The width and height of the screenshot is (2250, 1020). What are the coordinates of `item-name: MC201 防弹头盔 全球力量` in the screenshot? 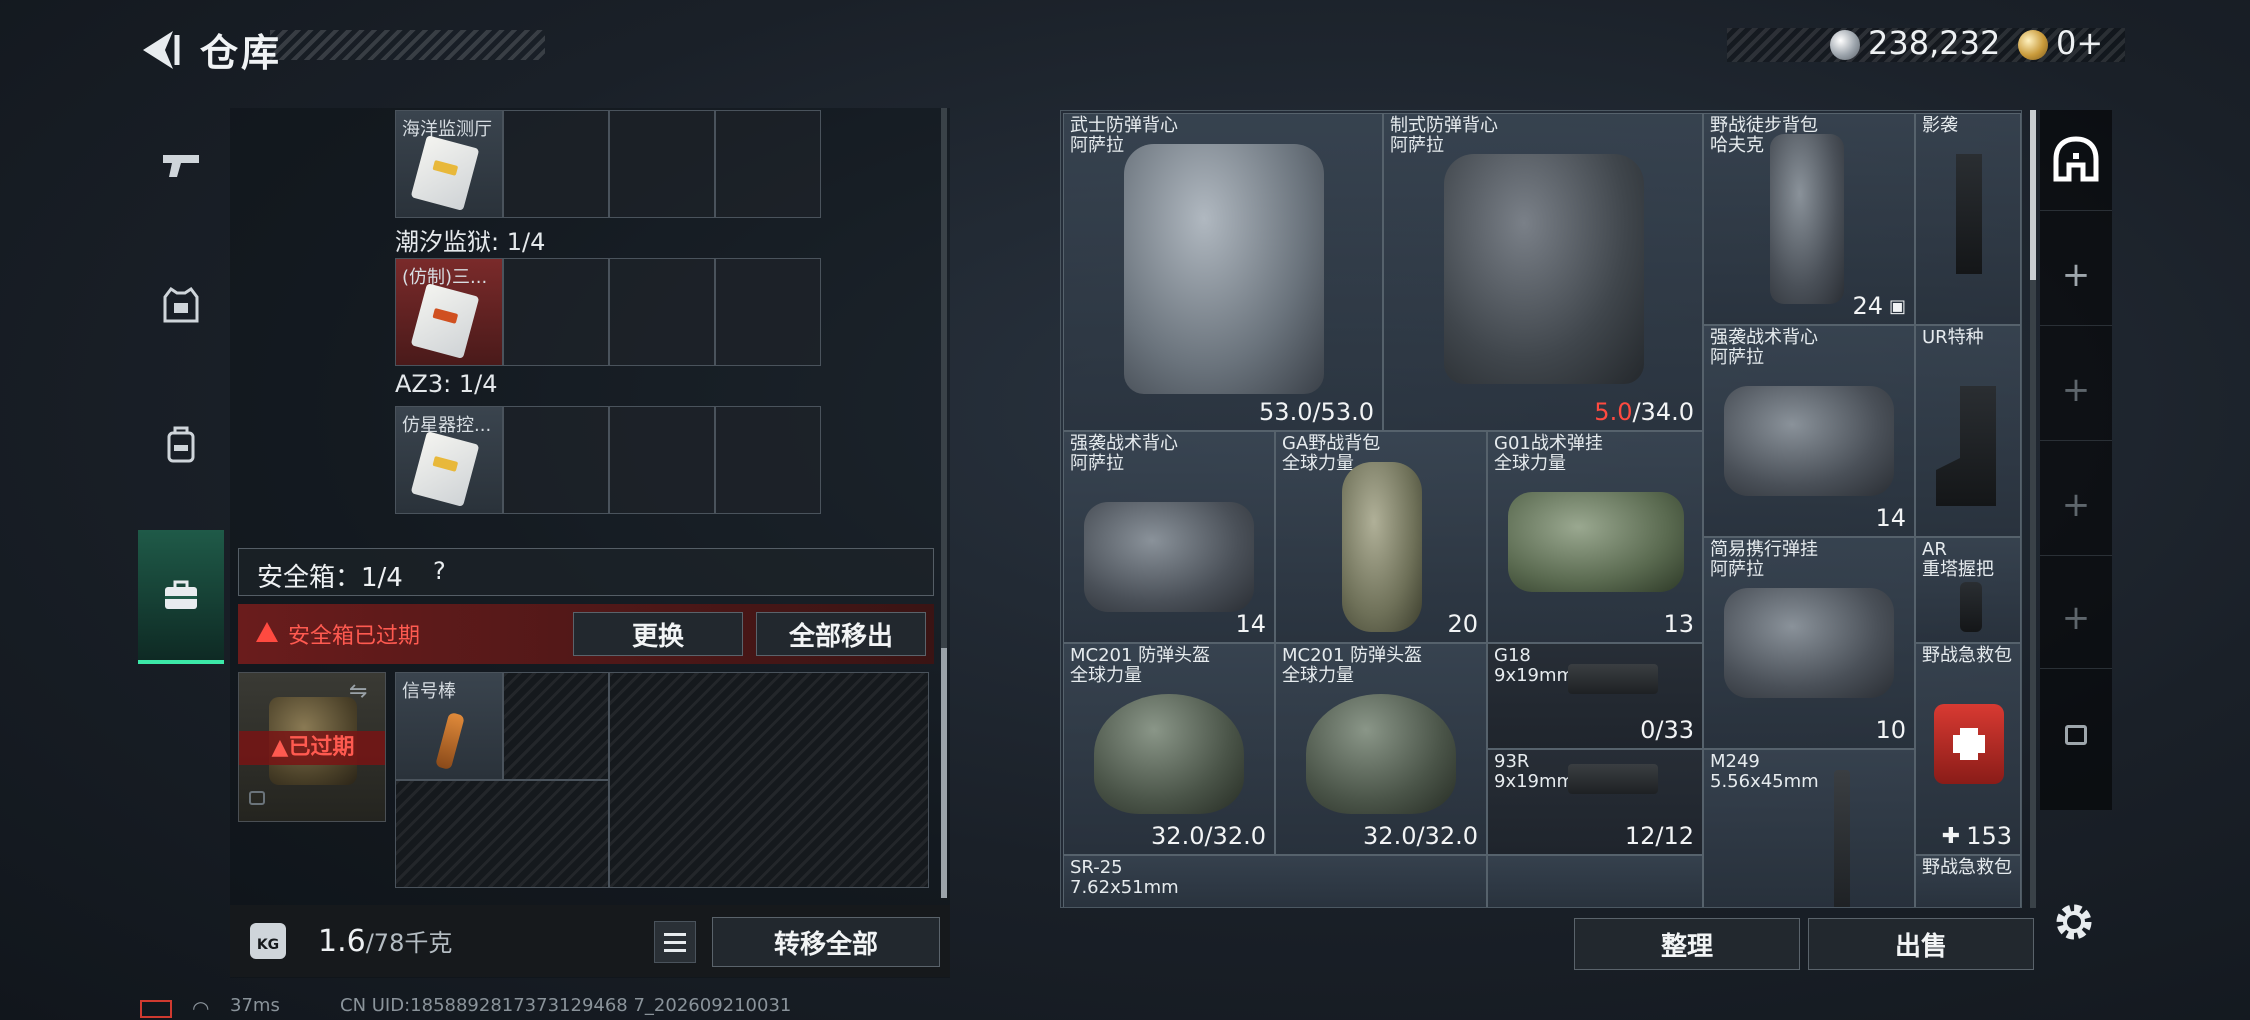 It's located at (1140, 665).